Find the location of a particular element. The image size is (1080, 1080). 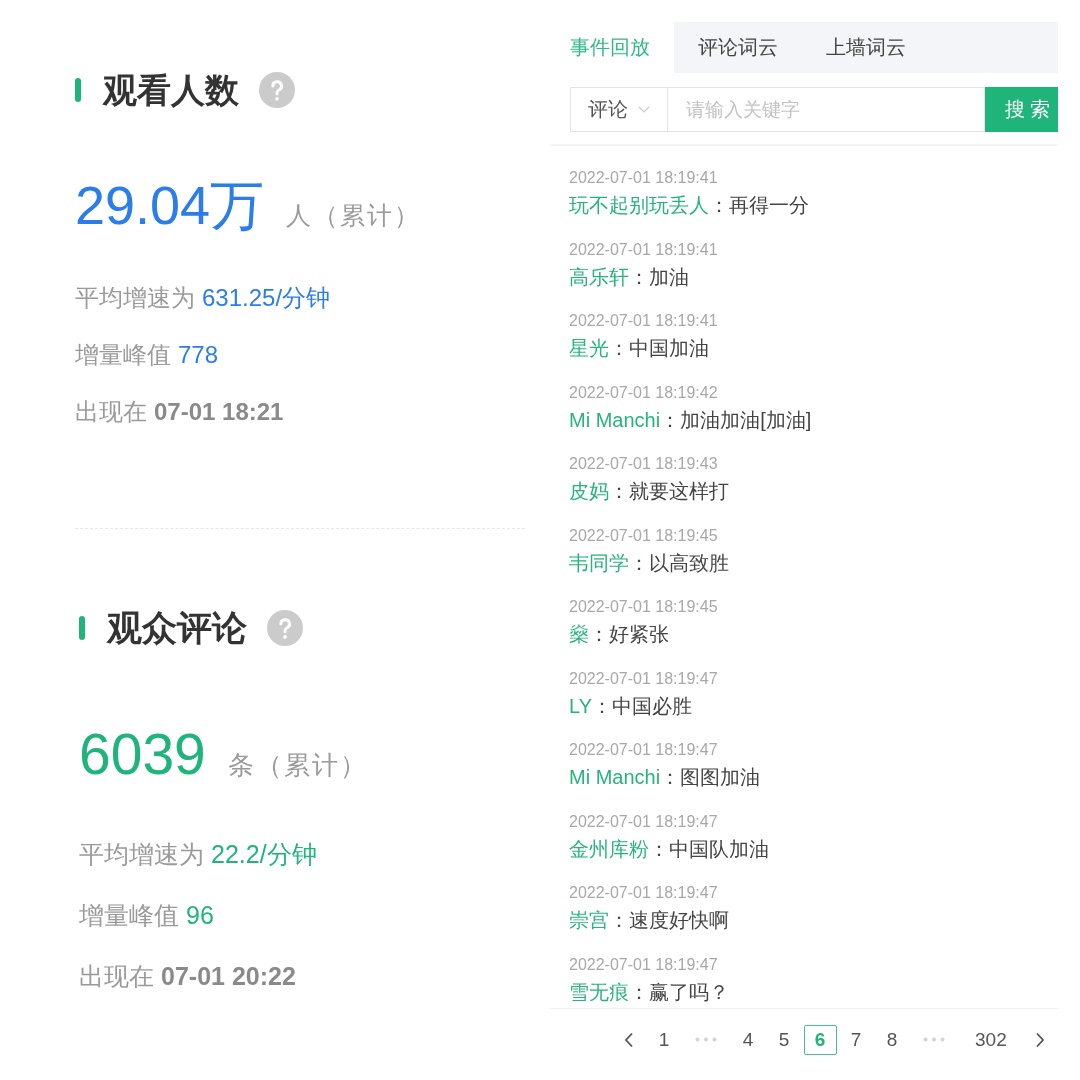

search-button: 搜 索 is located at coordinates (1021, 109).